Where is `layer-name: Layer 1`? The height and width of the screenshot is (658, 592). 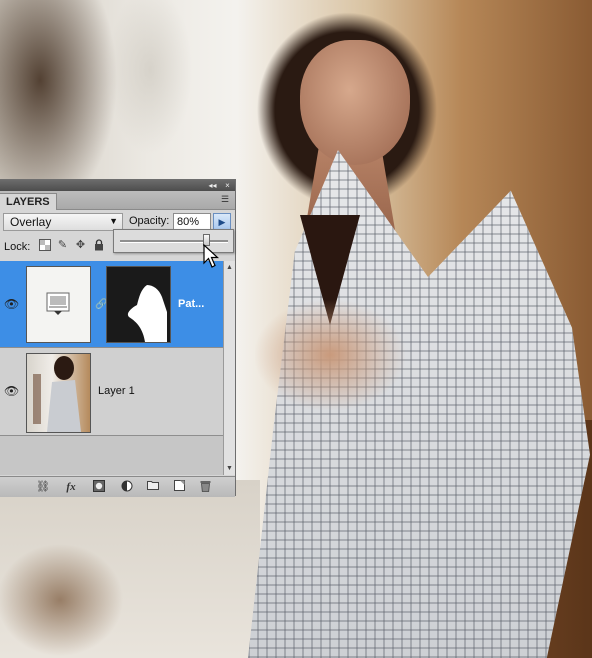
layer-name: Layer 1 is located at coordinates (116, 391).